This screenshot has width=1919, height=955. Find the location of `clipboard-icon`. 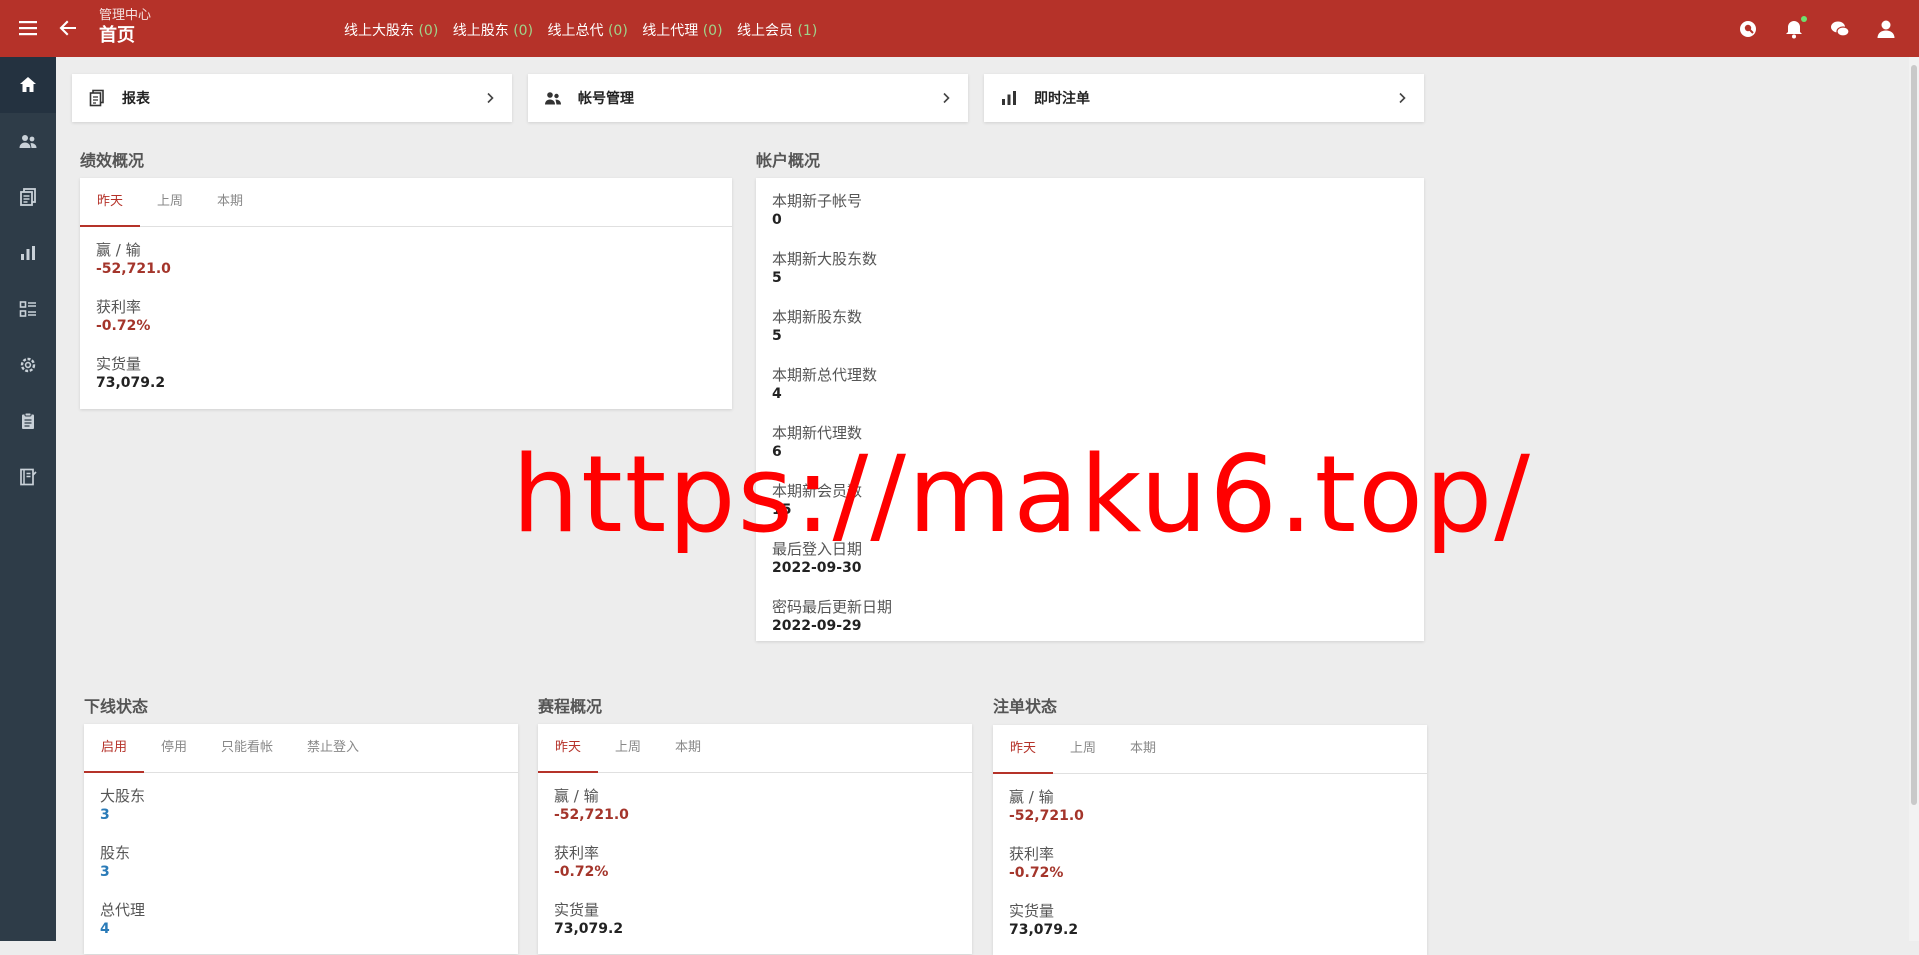

clipboard-icon is located at coordinates (28, 420).